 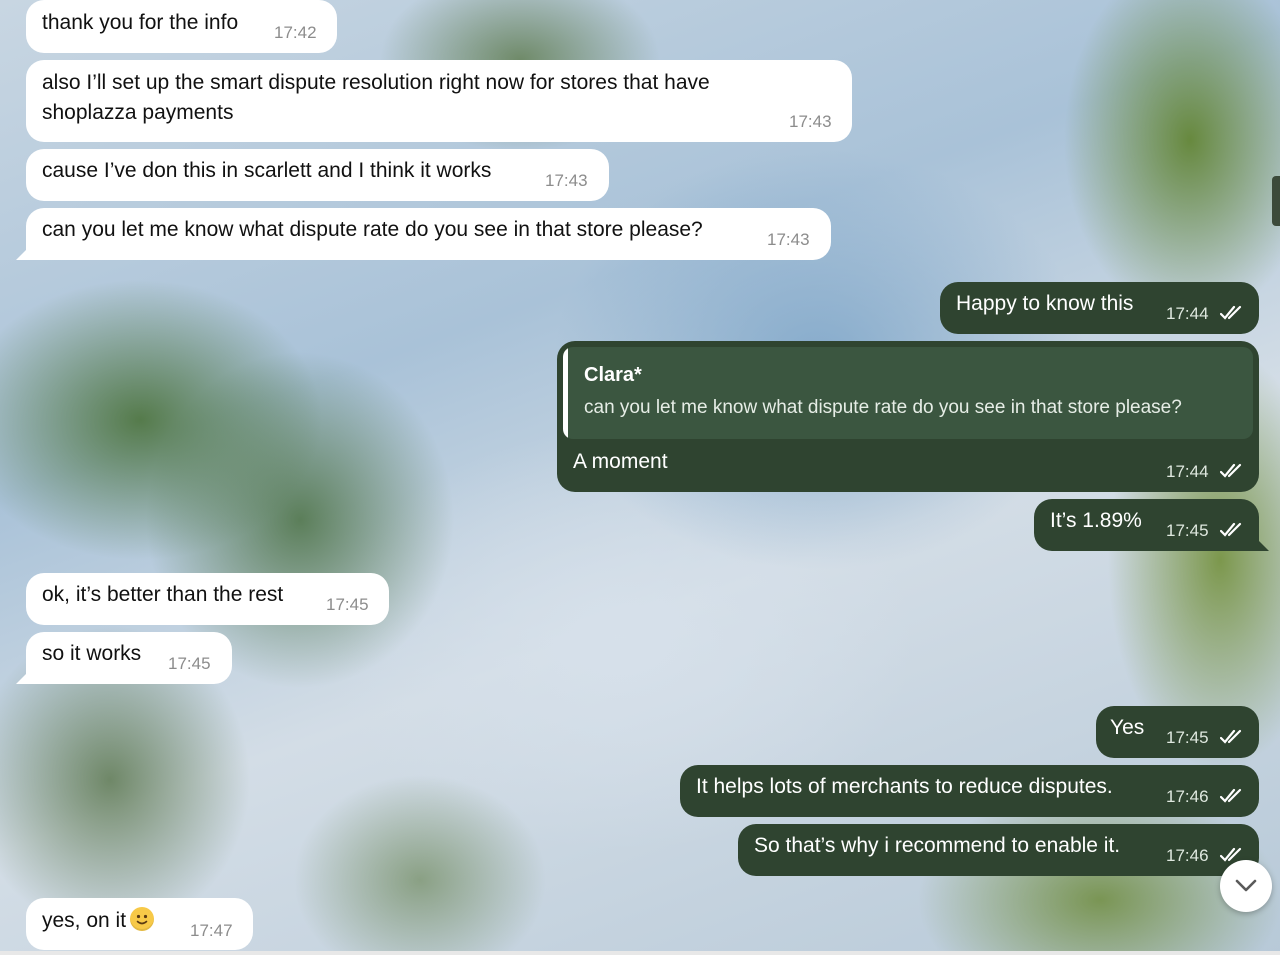 I want to click on message-text: thank you for the info, so click(x=140, y=22).